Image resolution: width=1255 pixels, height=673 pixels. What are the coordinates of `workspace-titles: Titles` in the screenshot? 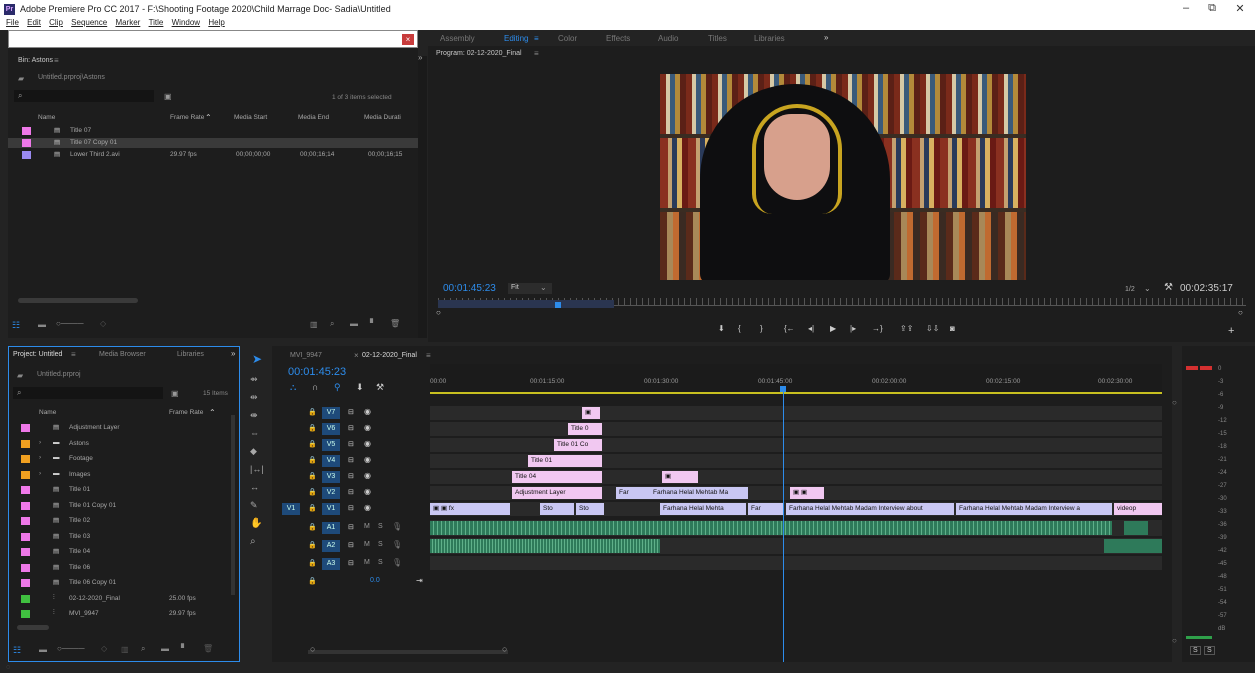 It's located at (717, 38).